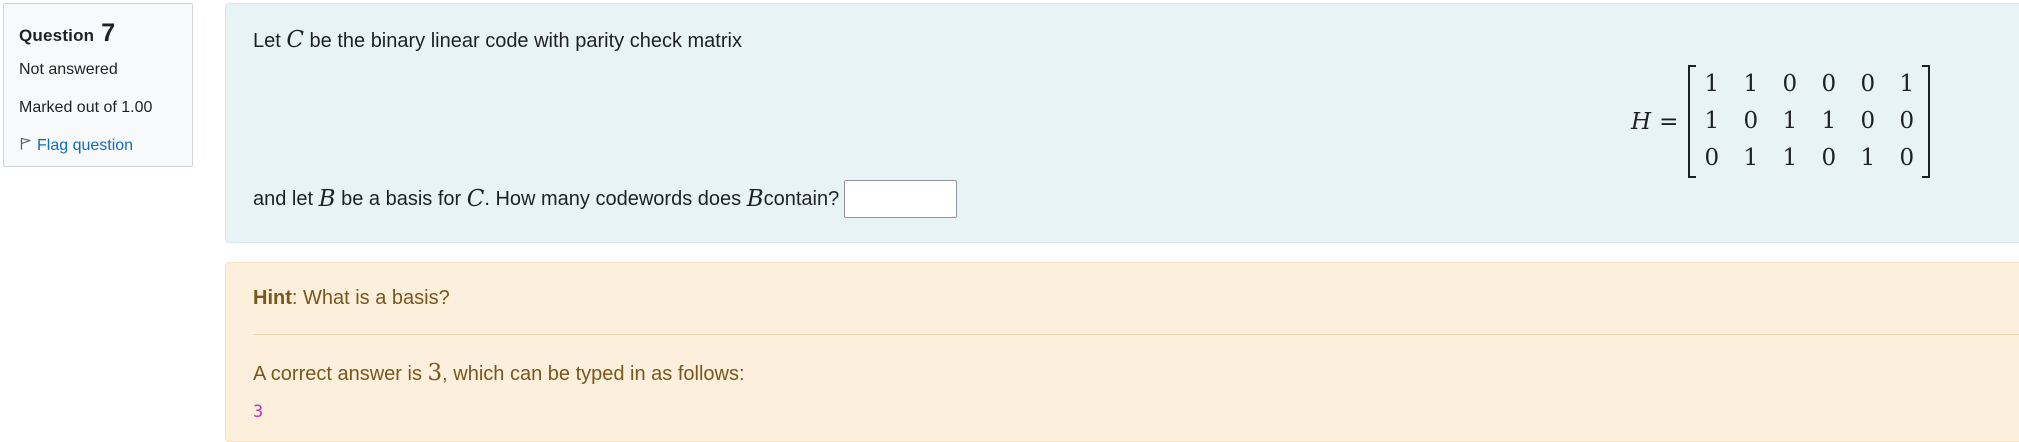  What do you see at coordinates (613, 199) in the screenshot?
I see `question-text-2-mid2: . How many codewords does` at bounding box center [613, 199].